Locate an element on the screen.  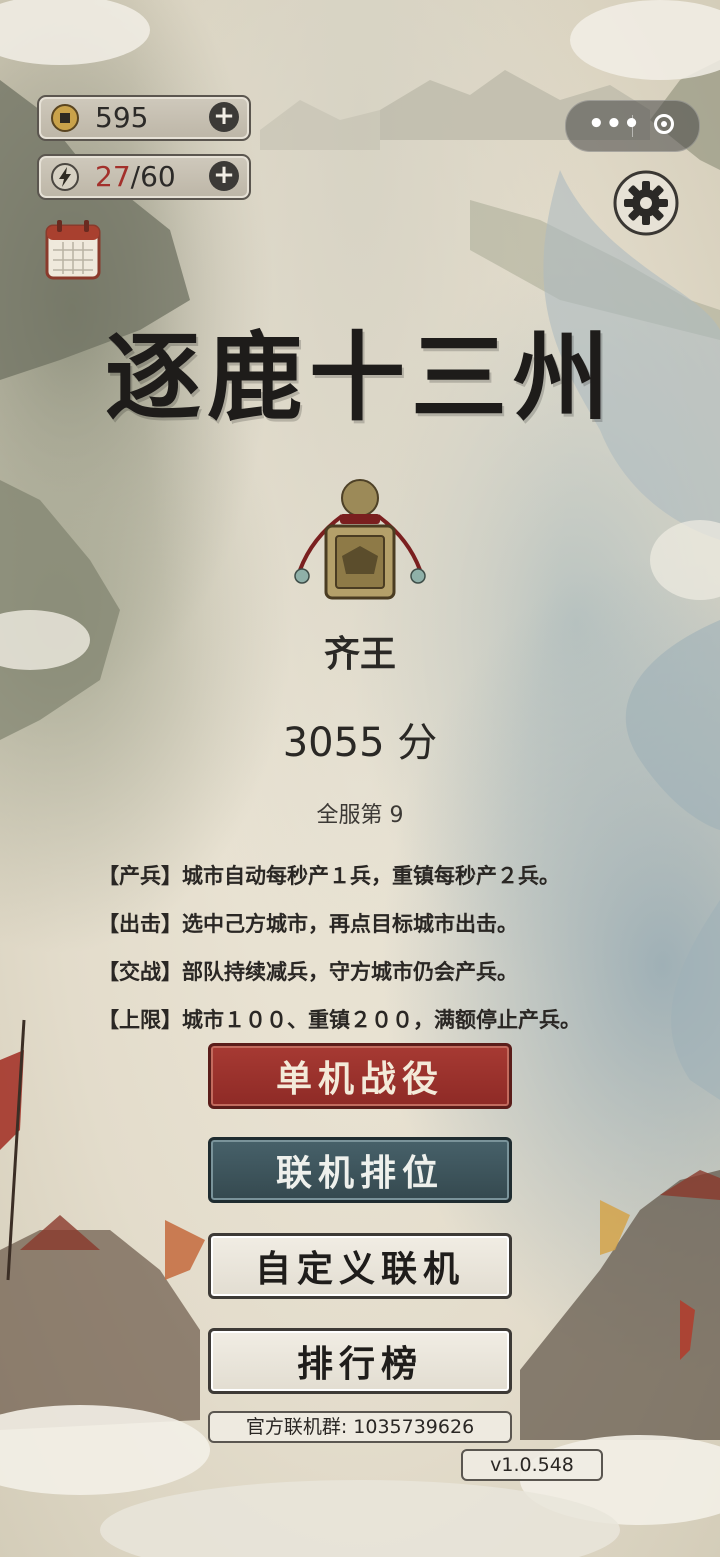
rule-limit: 【上限】城市１００、重镇２００，满额停止产兵。 is located at coordinates (339, 1020).